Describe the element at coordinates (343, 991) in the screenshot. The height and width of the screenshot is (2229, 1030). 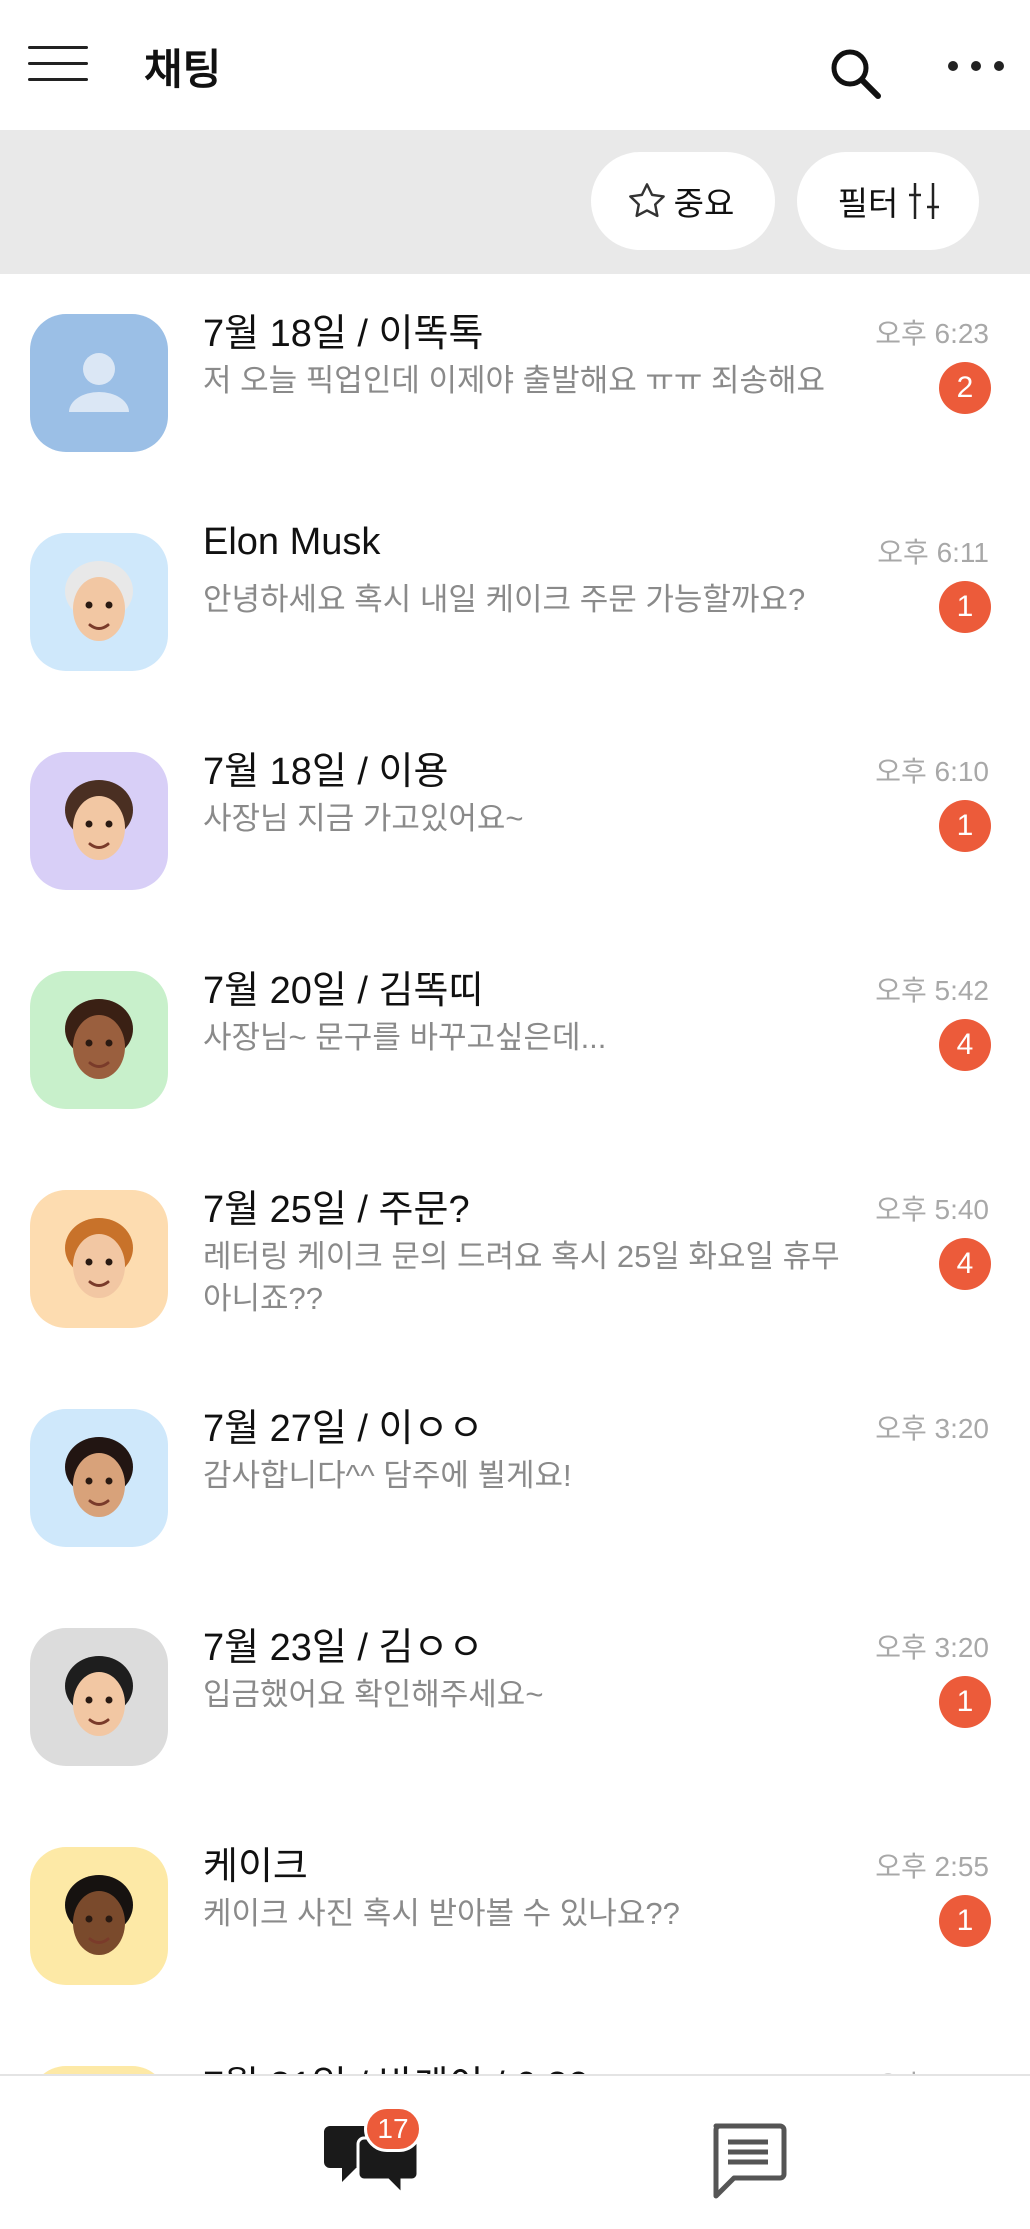
I see `chat-name: 7월 20일 / 김똑띠` at that location.